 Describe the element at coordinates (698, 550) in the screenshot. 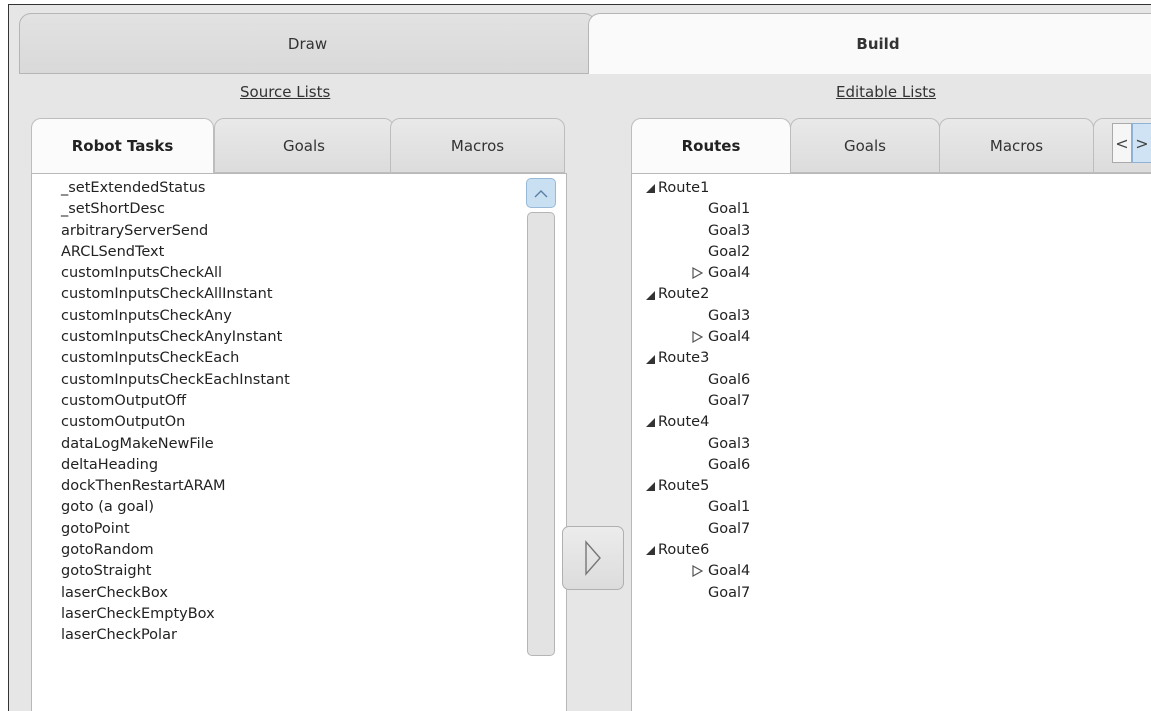

I see `route-node: Route6` at that location.